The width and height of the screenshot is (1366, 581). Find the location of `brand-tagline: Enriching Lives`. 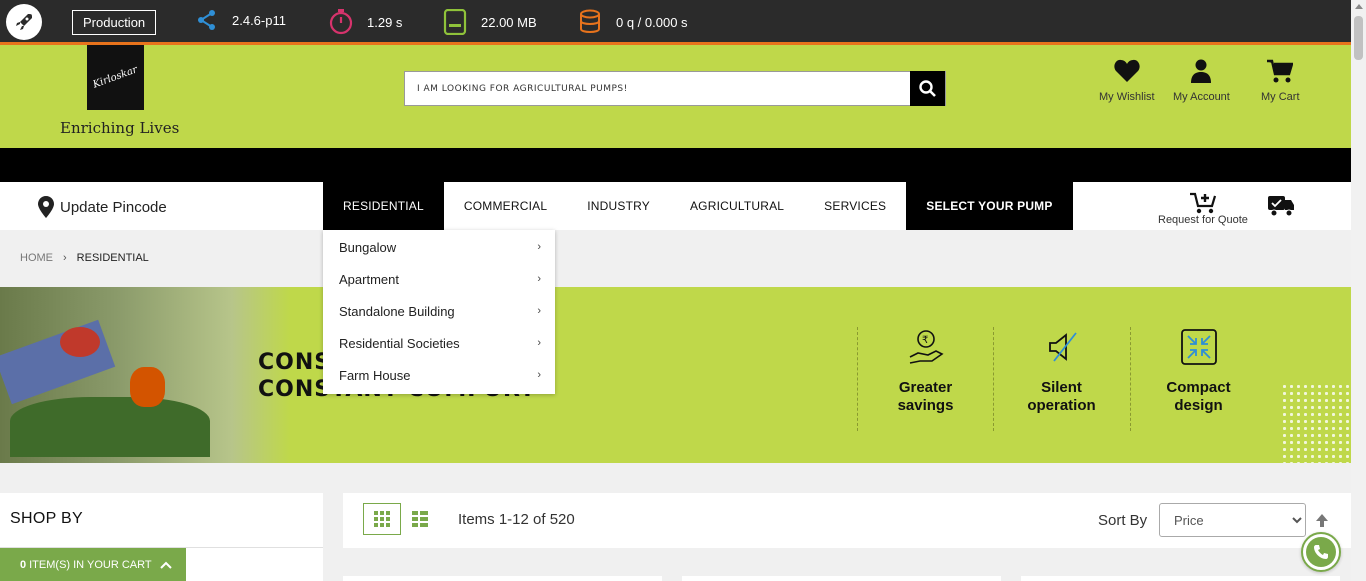

brand-tagline: Enriching Lives is located at coordinates (120, 128).